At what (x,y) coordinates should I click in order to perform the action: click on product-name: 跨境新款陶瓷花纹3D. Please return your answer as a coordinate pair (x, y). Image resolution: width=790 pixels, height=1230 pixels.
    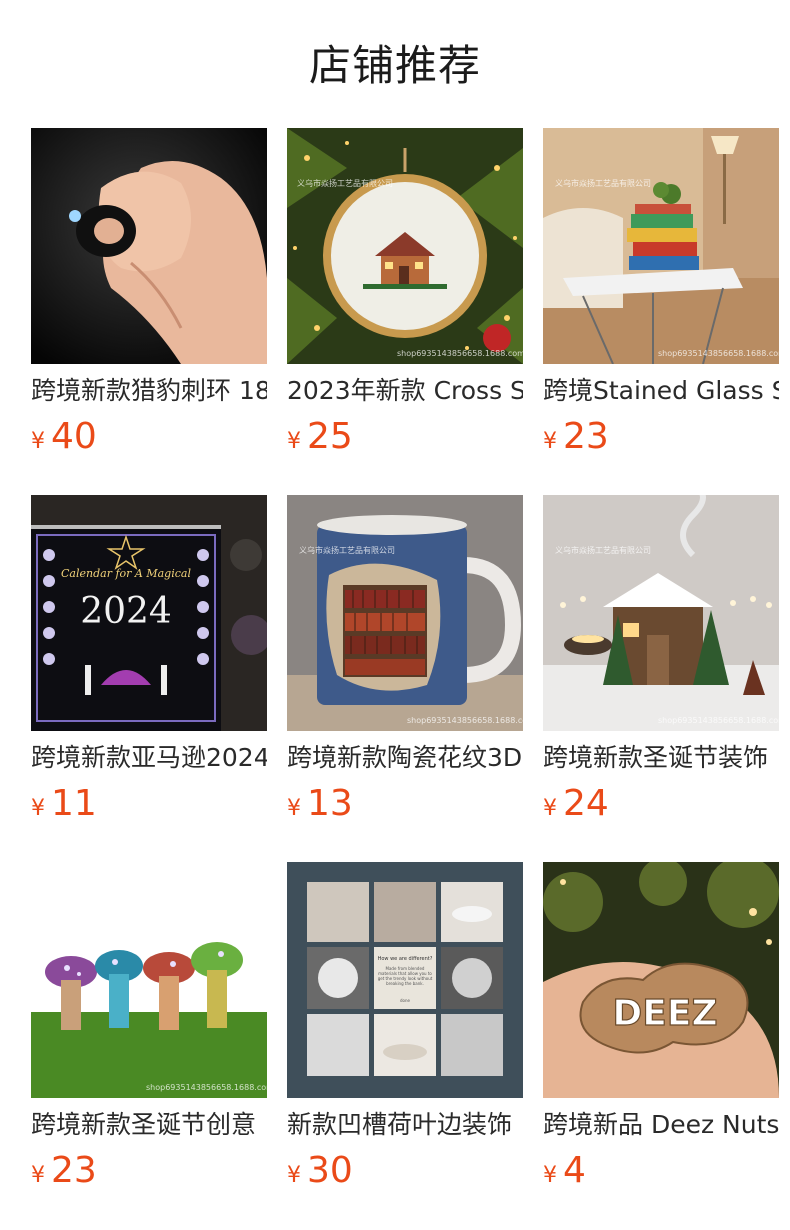
    Looking at the image, I should click on (405, 758).